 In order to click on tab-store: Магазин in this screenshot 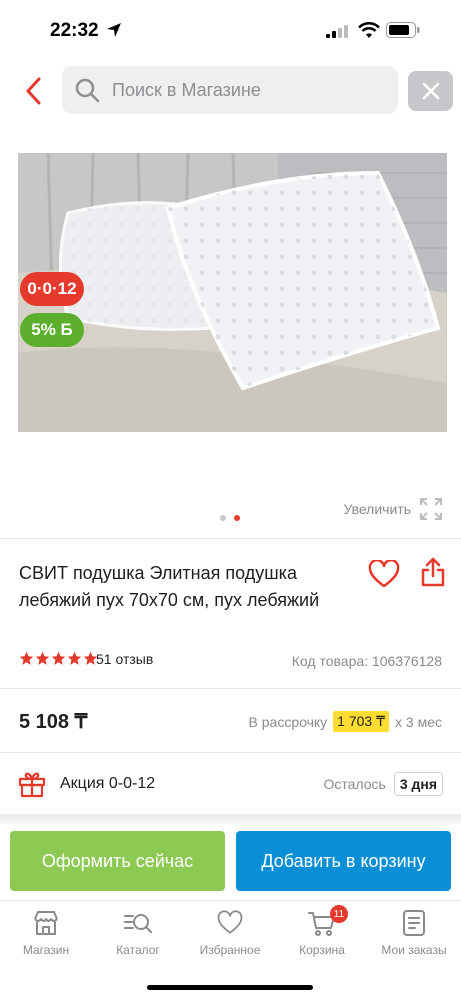, I will do `click(46, 933)`.